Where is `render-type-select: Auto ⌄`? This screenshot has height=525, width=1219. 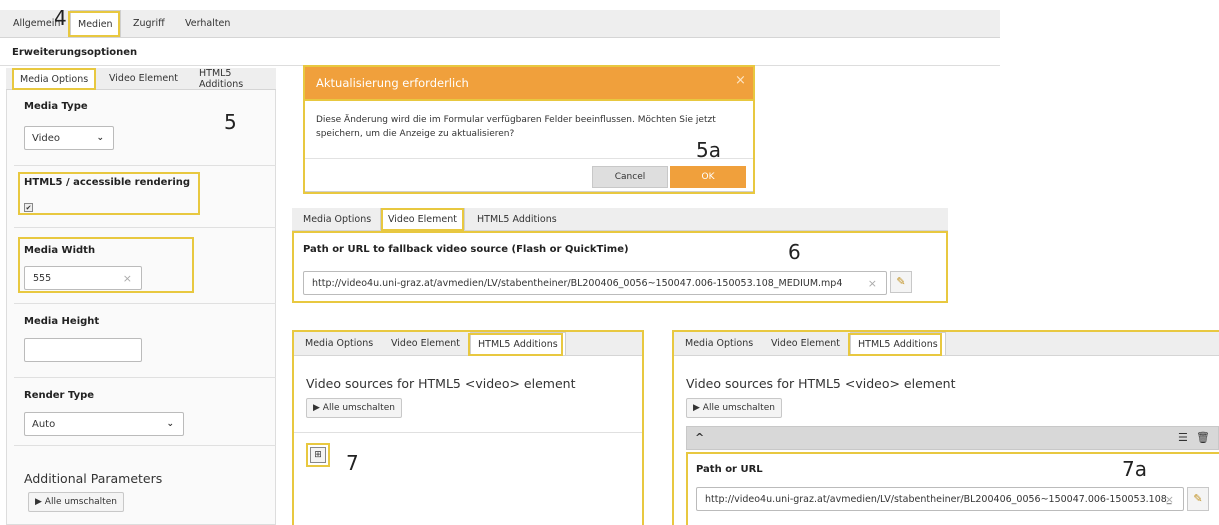
render-type-select: Auto ⌄ is located at coordinates (104, 424).